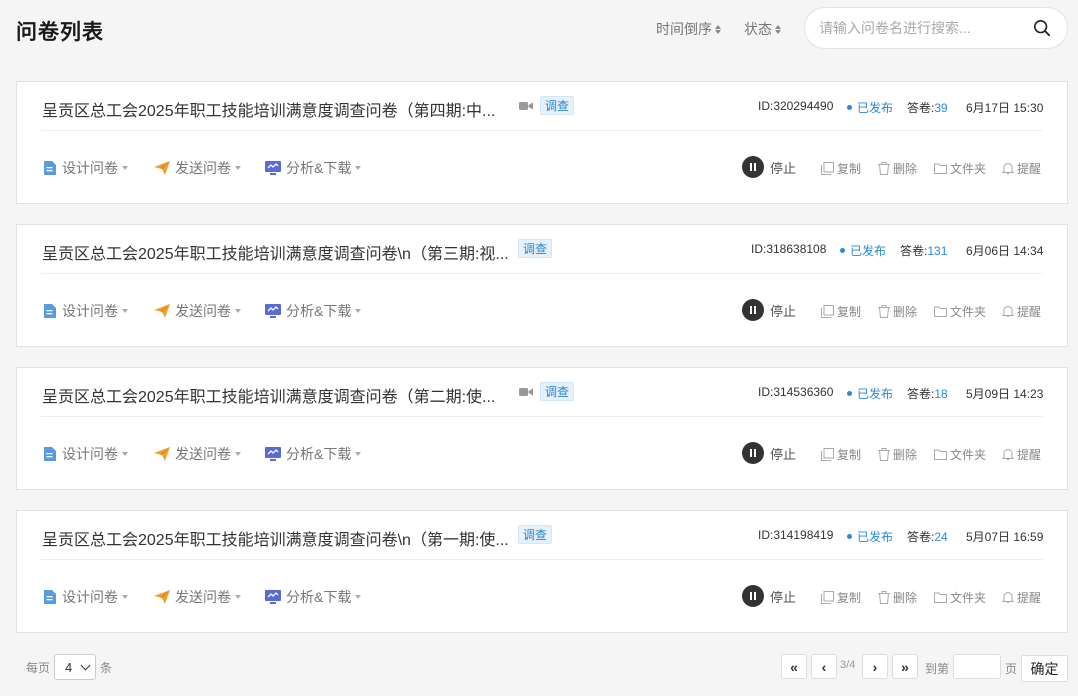  I want to click on trash-icon, so click(884, 311).